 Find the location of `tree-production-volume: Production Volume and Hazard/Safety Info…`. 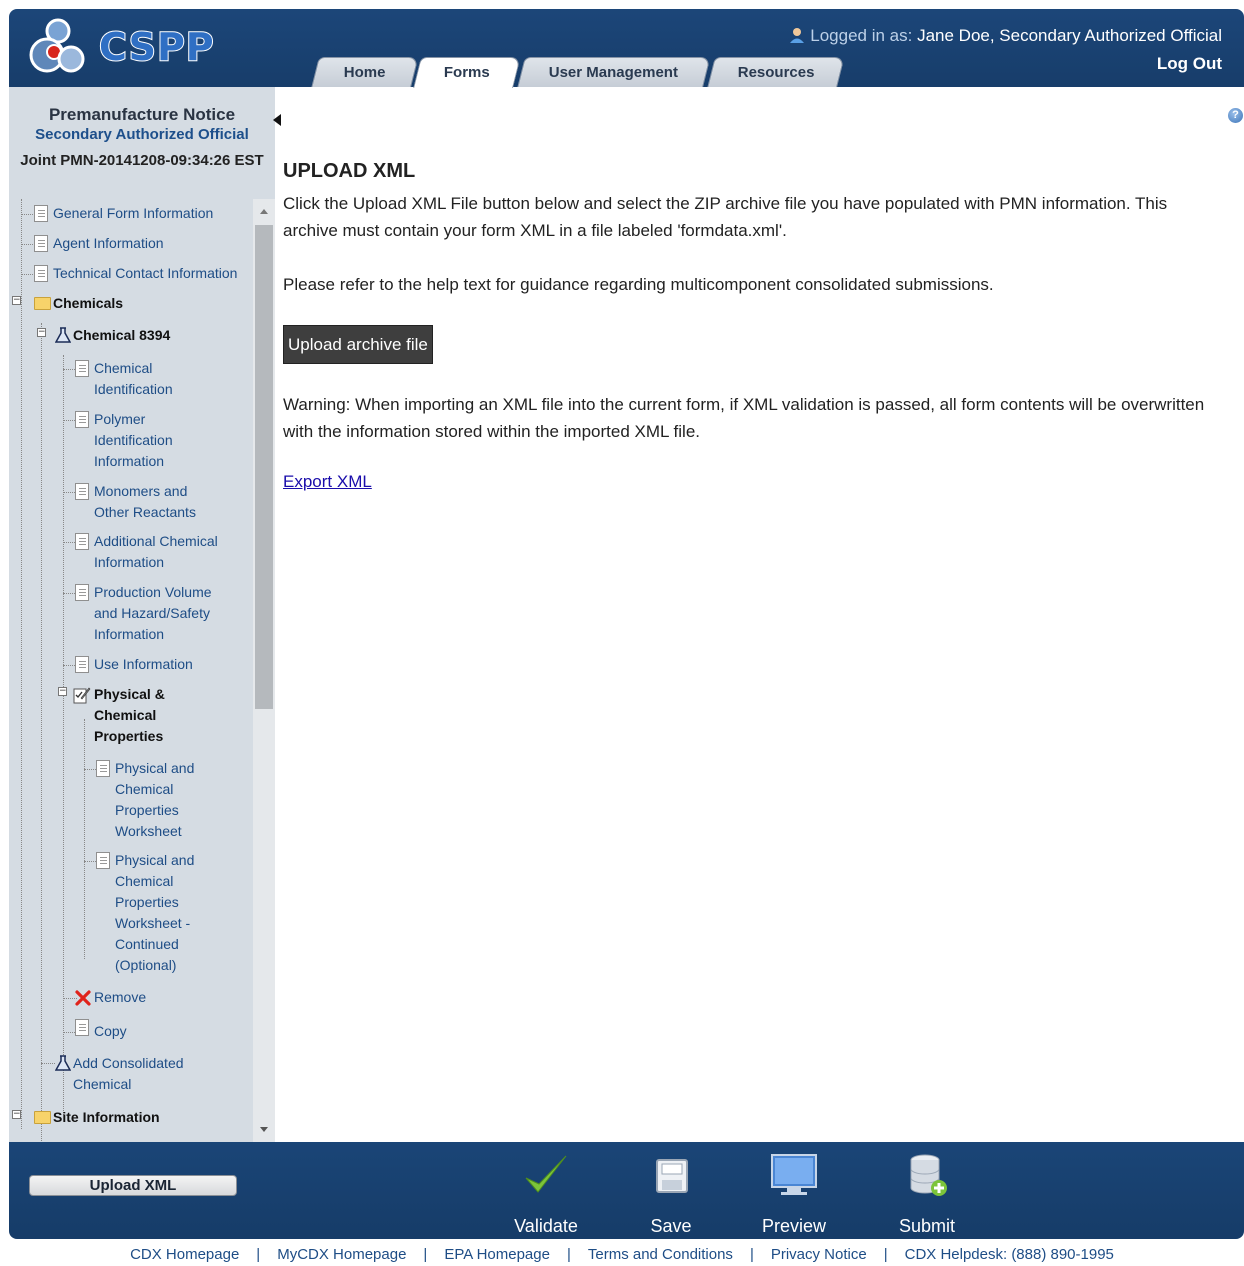

tree-production-volume: Production Volume and Hazard/Safety Info… is located at coordinates (143, 613).